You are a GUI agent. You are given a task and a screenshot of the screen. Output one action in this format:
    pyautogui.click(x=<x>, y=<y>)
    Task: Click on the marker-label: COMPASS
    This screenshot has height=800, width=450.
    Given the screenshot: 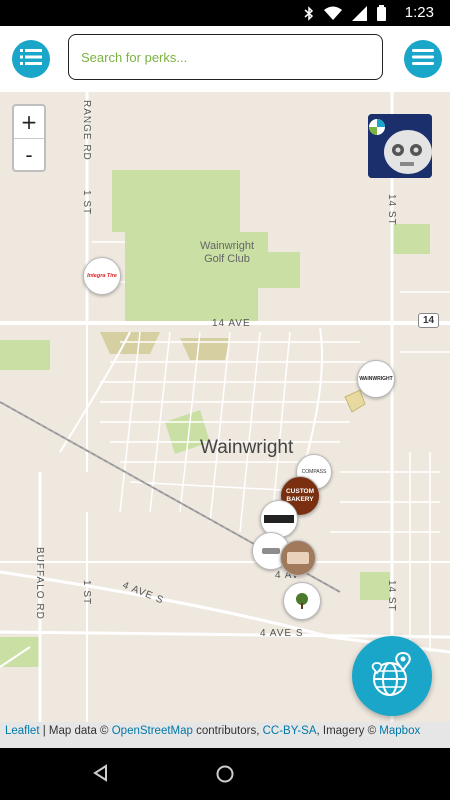 What is the action you would take?
    pyautogui.click(x=314, y=472)
    